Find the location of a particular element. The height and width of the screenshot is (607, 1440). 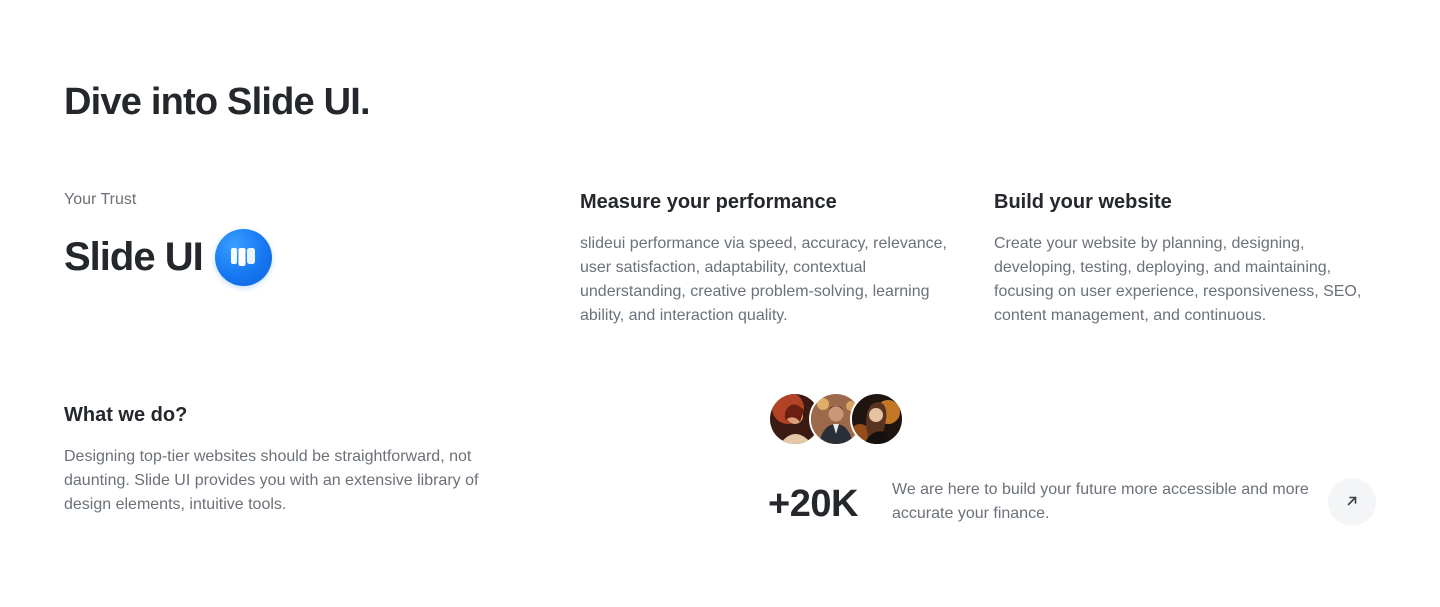

page-title: Dive into Slide UI. is located at coordinates (217, 102).